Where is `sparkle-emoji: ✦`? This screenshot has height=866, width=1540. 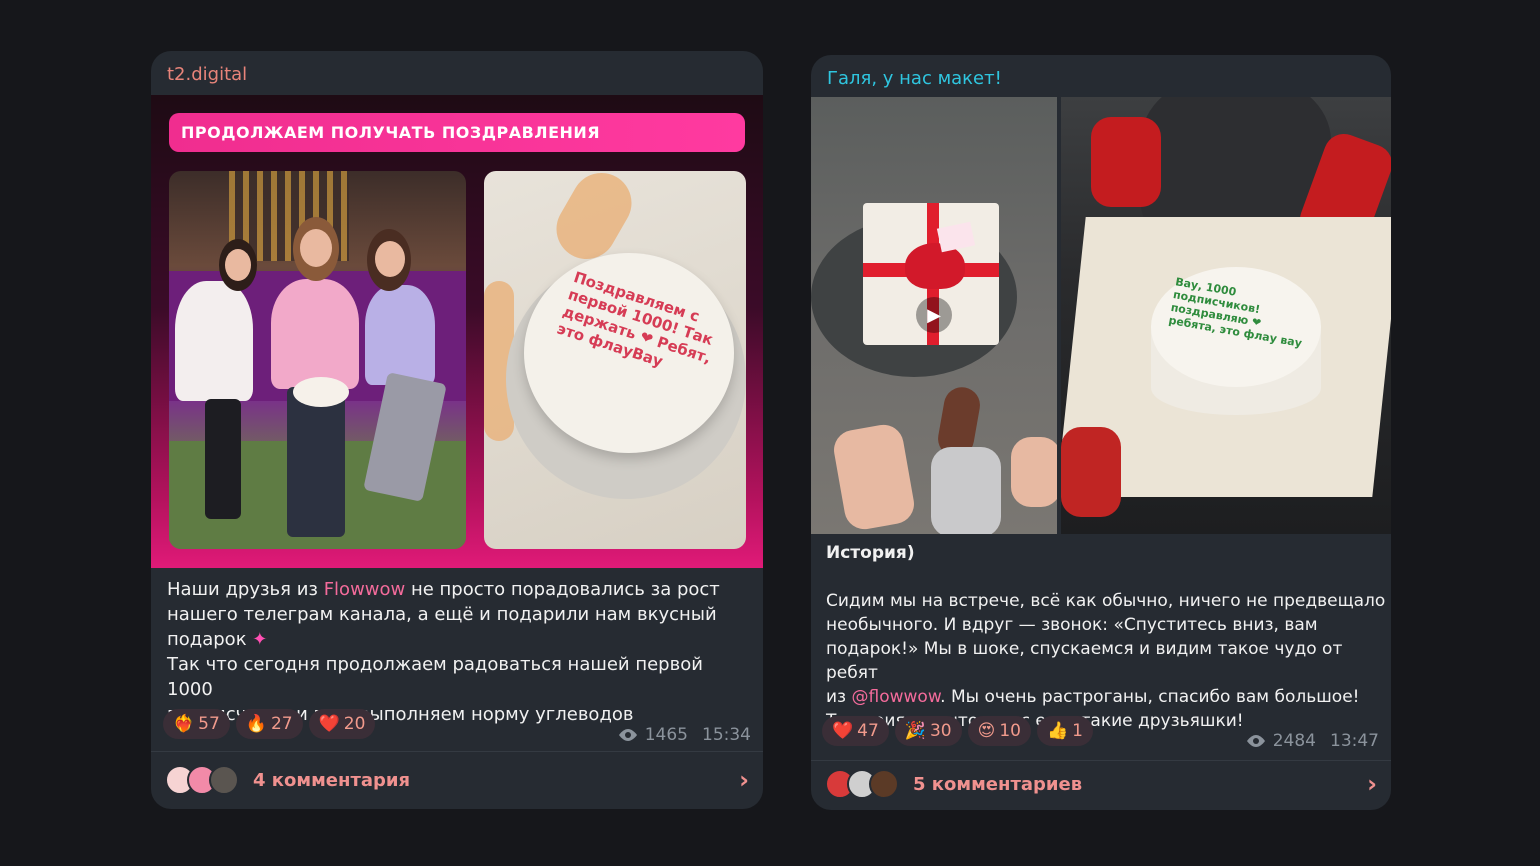 sparkle-emoji: ✦ is located at coordinates (260, 639).